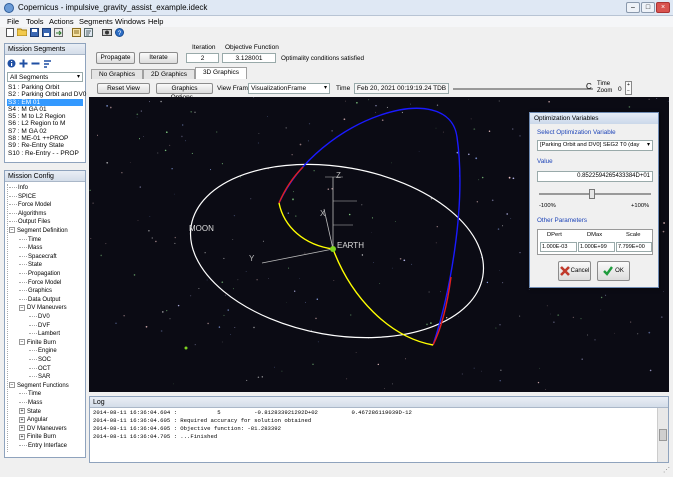 This screenshot has width=673, height=477. Describe the element at coordinates (45, 87) in the screenshot. I see `segment-item: S1 : Parking Orbit` at that location.